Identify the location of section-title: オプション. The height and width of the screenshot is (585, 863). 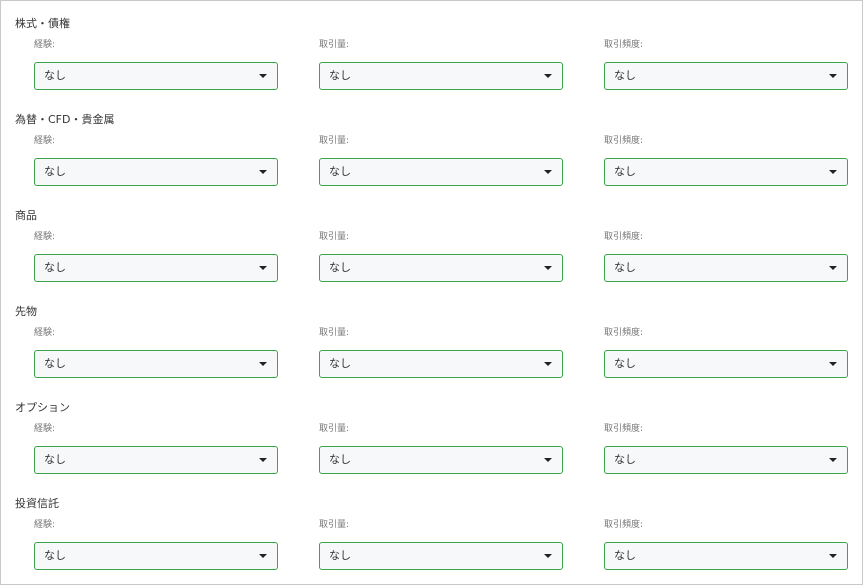
(42, 407).